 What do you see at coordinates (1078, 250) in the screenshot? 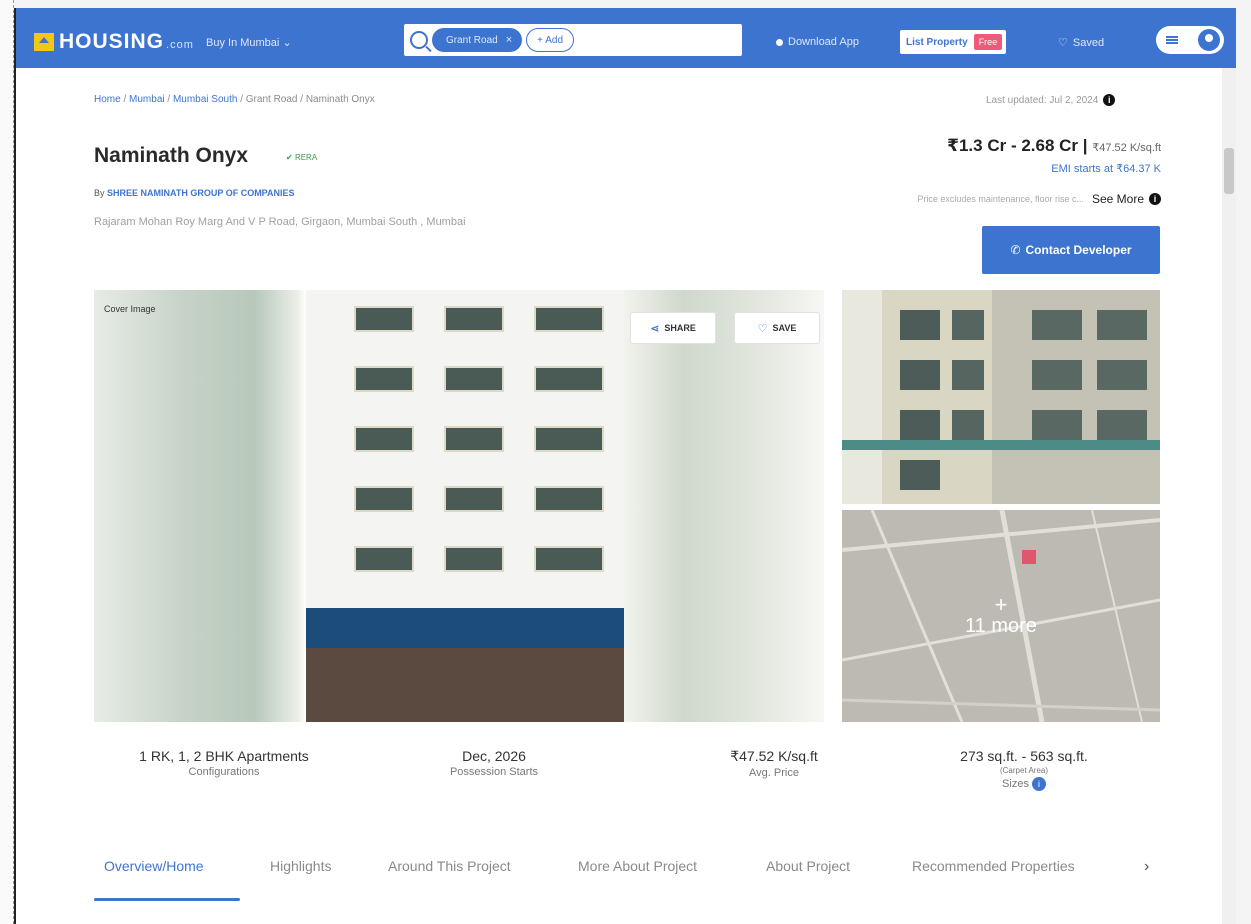
I see `contact-developer-label: Contact Developer` at bounding box center [1078, 250].